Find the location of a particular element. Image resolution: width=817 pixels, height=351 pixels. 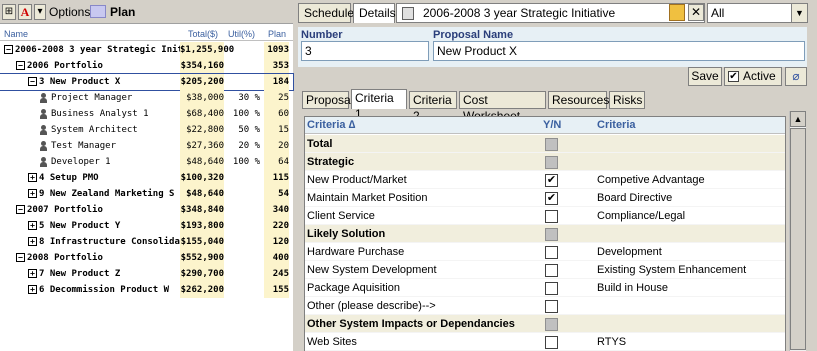

criteria-row: Strategic is located at coordinates (545, 162).